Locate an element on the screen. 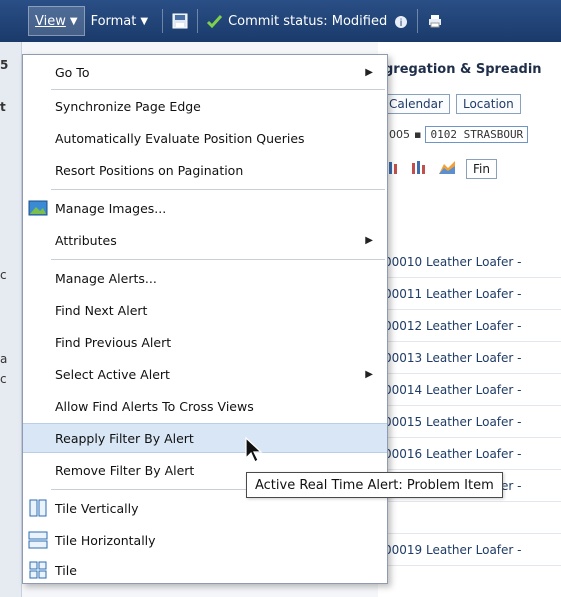  menu-item-label: Reapply Filter By Alert is located at coordinates (124, 438).